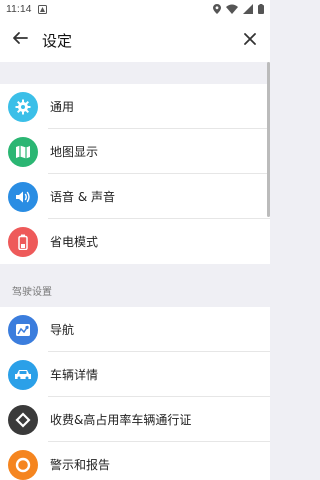 This screenshot has width=320, height=480. I want to click on scrollbar, so click(268, 139).